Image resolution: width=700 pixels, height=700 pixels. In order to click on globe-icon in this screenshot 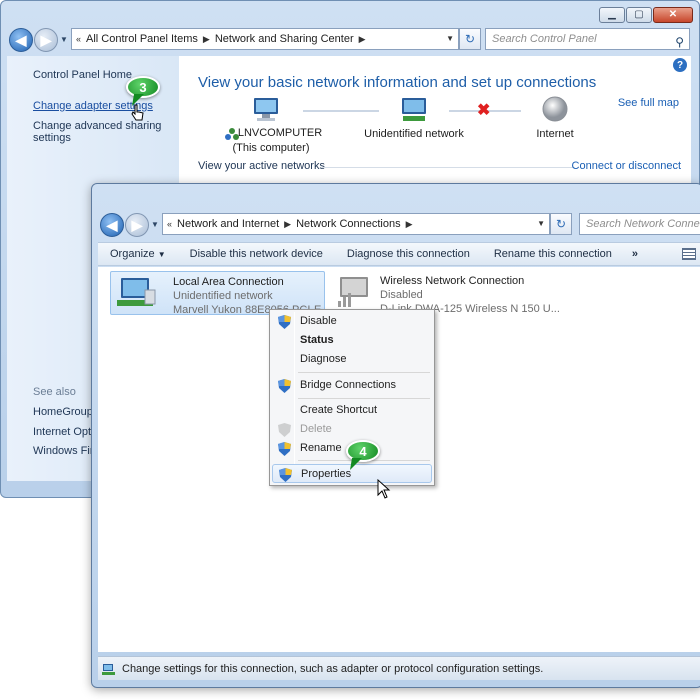, I will do `click(555, 109)`.